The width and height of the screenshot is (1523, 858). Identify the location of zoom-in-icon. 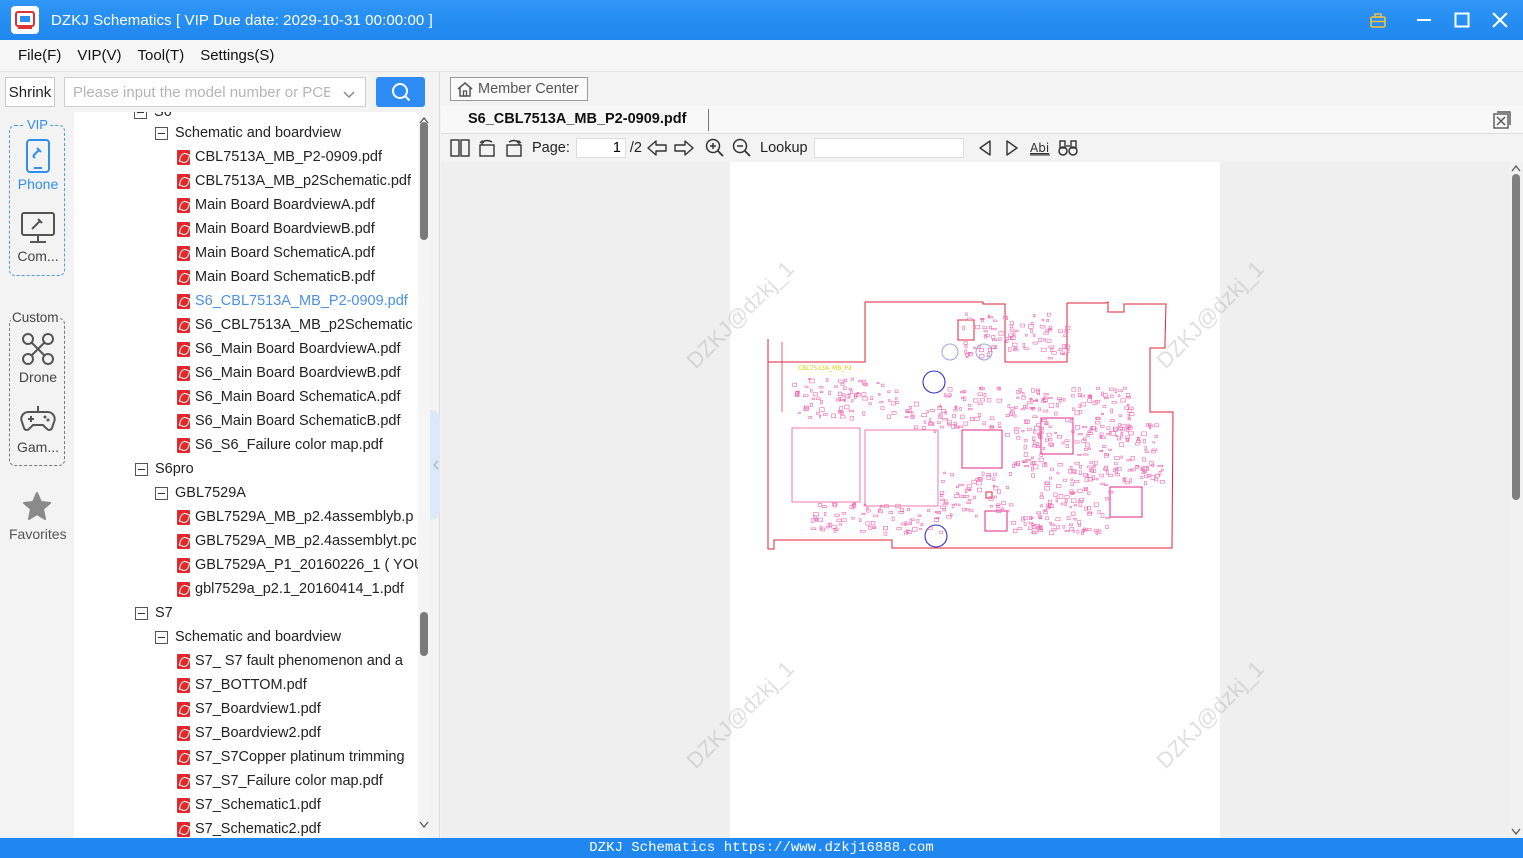
(715, 148).